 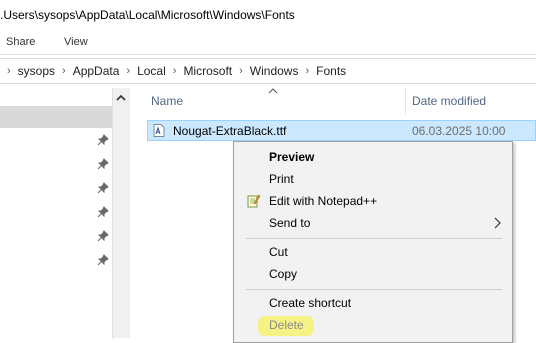 What do you see at coordinates (373, 201) in the screenshot?
I see `menu-item-edit-with-notepad: Edit with Notepad++` at bounding box center [373, 201].